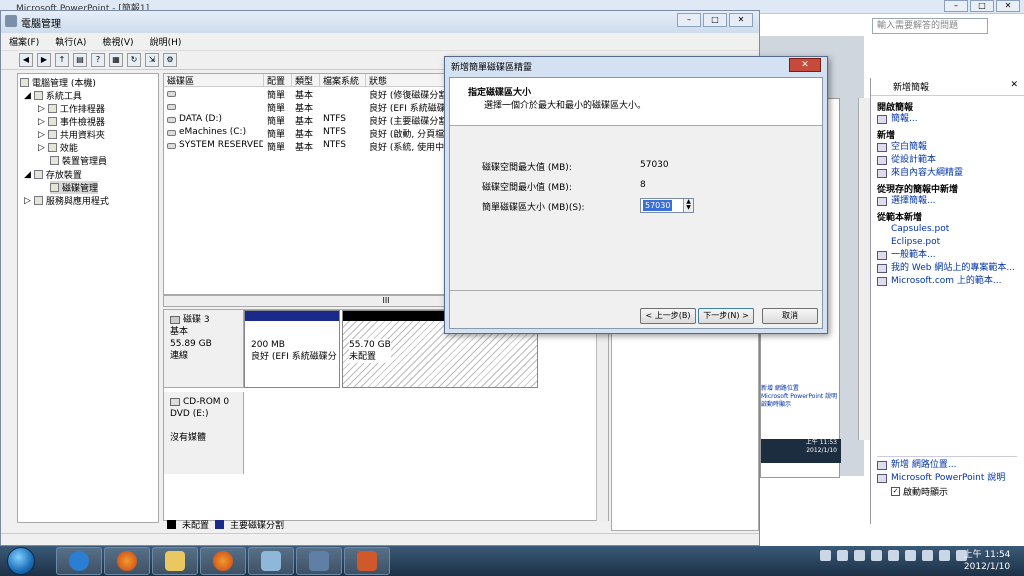 The image size is (1024, 576). I want to click on input-icon, so click(859, 555).